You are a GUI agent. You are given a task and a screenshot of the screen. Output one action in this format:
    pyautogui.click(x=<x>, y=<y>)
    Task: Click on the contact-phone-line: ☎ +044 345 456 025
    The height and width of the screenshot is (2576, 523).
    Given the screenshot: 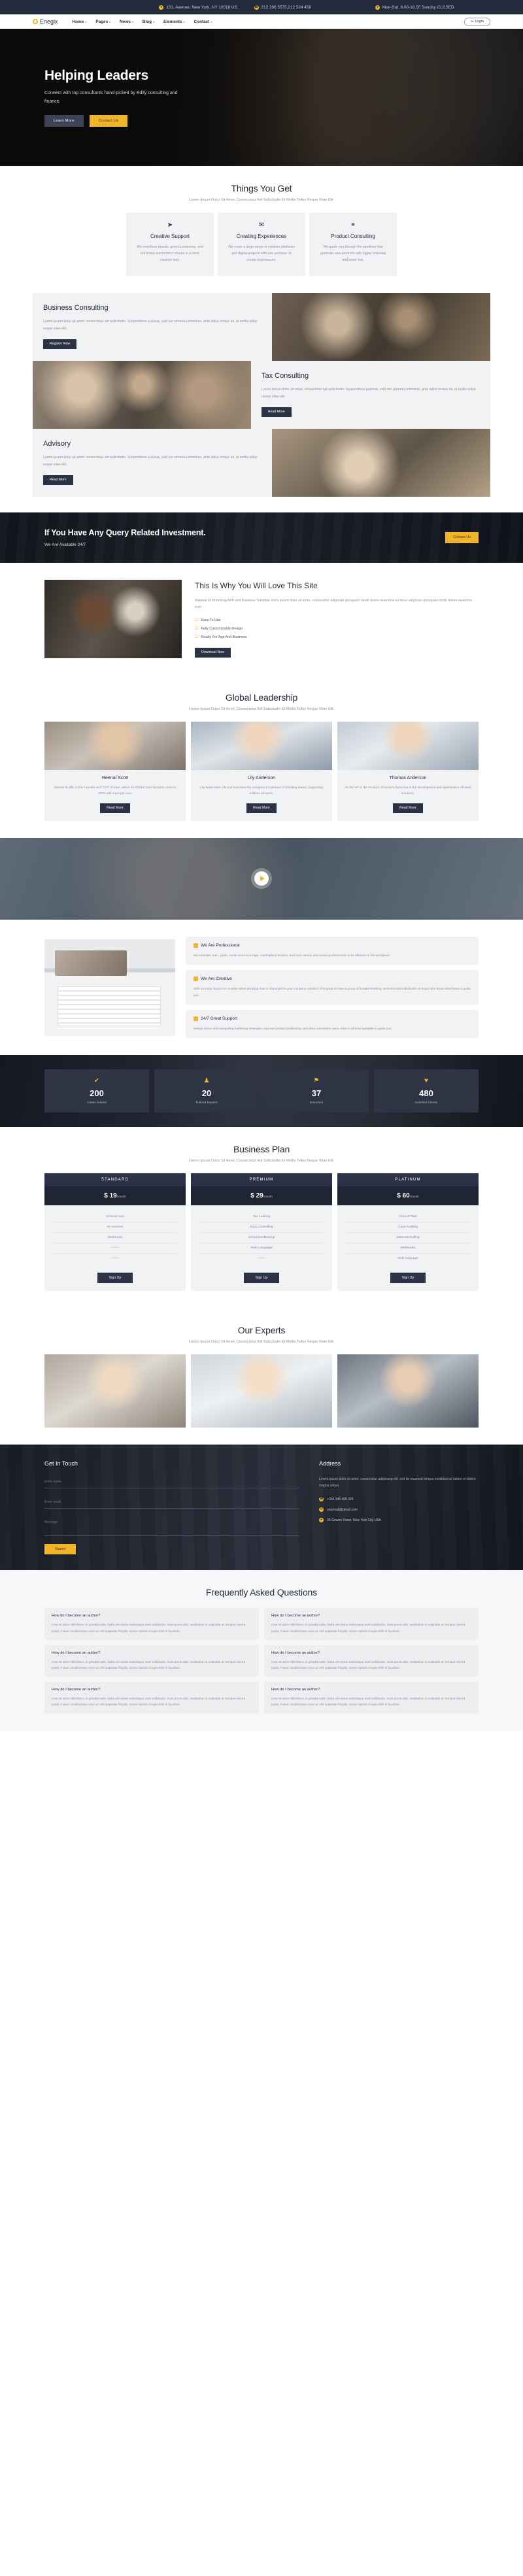 What is the action you would take?
    pyautogui.click(x=399, y=1500)
    